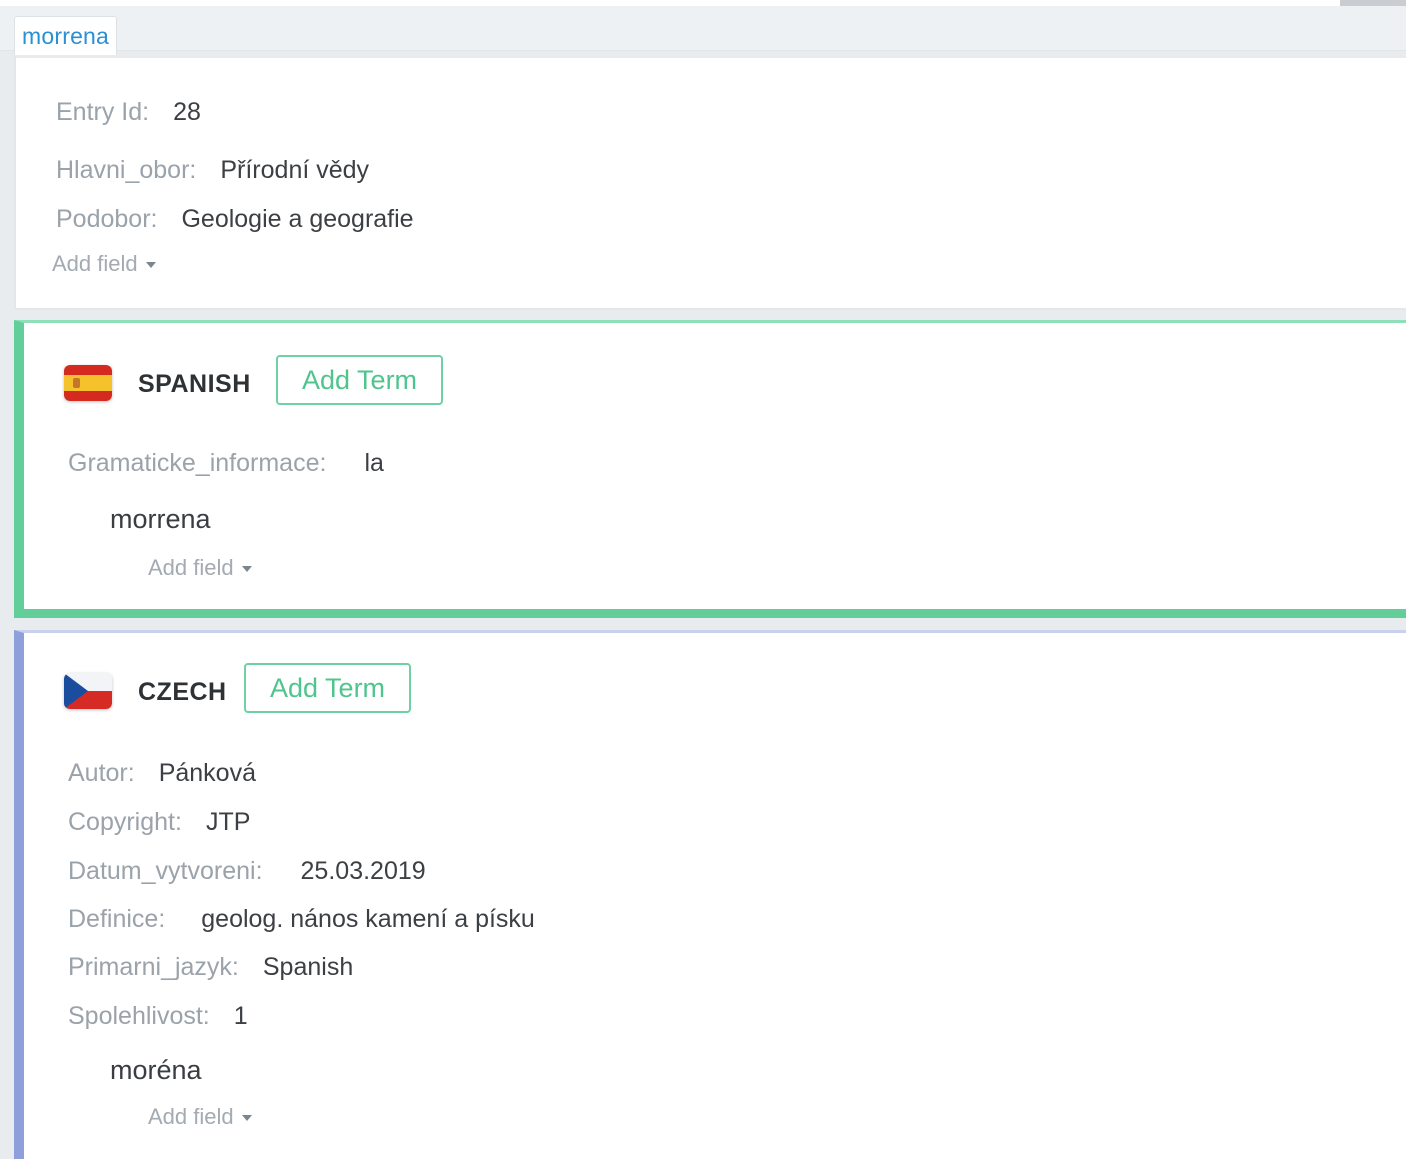 This screenshot has width=1406, height=1159. I want to click on entry-id-field: Entry Id: 28, so click(128, 112).